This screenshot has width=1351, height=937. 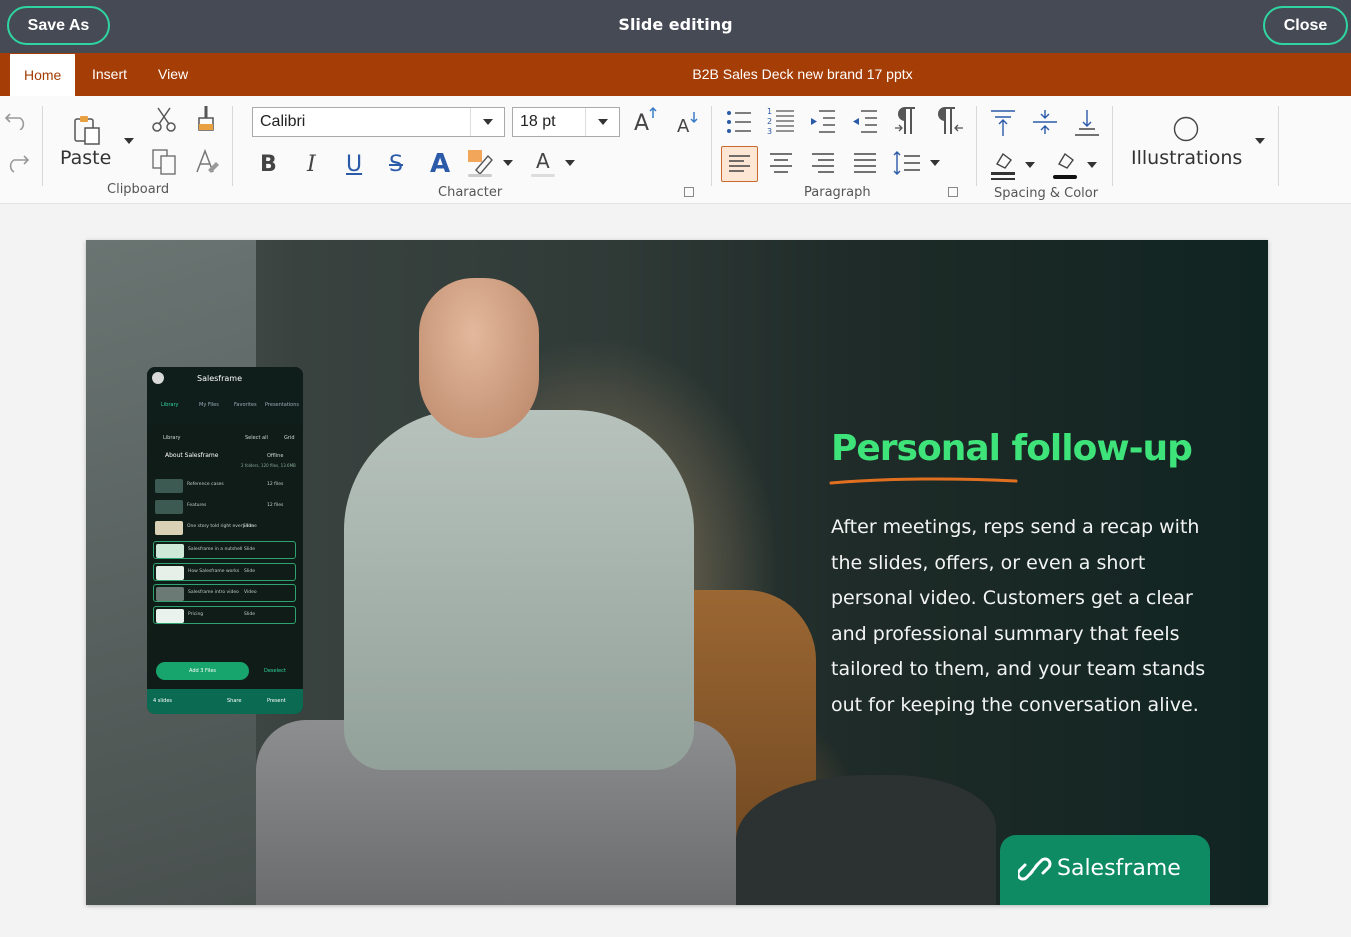 I want to click on numbered-list-icon: 123, so click(x=781, y=121).